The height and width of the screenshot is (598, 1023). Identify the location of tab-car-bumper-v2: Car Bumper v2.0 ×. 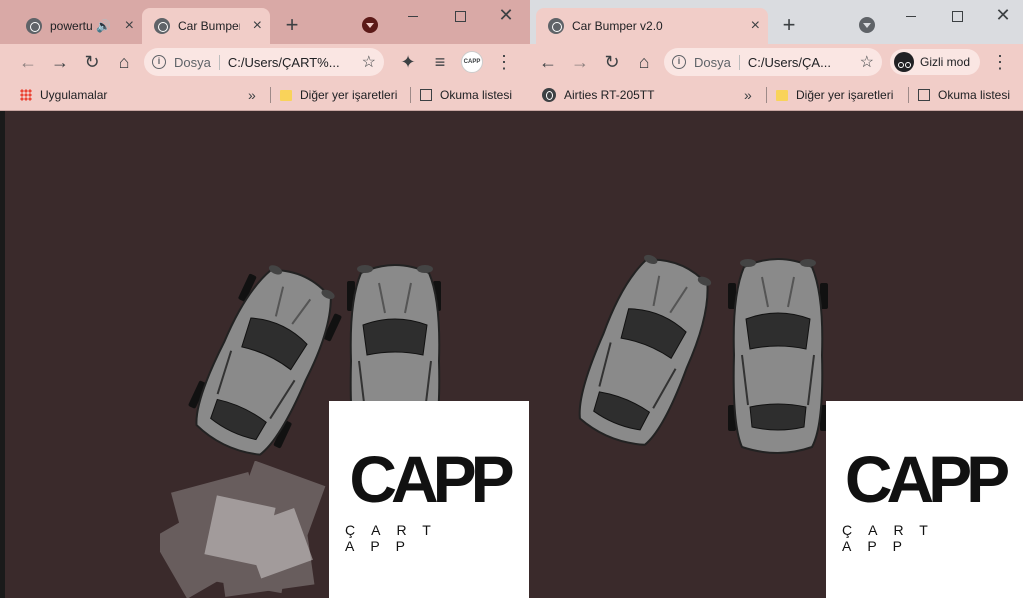
(652, 26).